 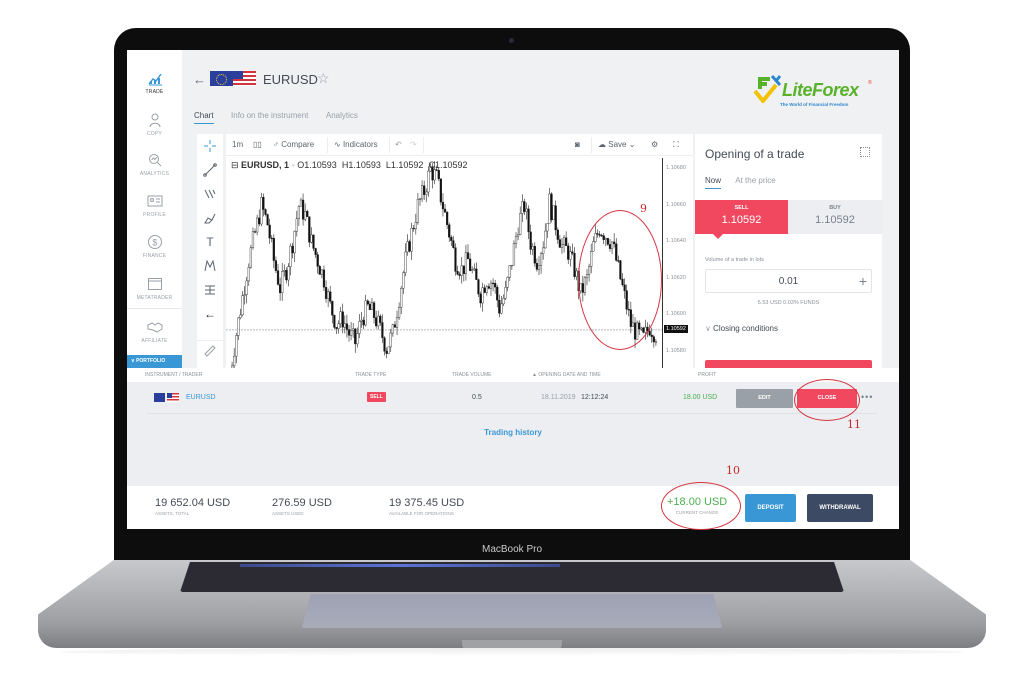 What do you see at coordinates (444, 264) in the screenshot?
I see `candlestick-plot` at bounding box center [444, 264].